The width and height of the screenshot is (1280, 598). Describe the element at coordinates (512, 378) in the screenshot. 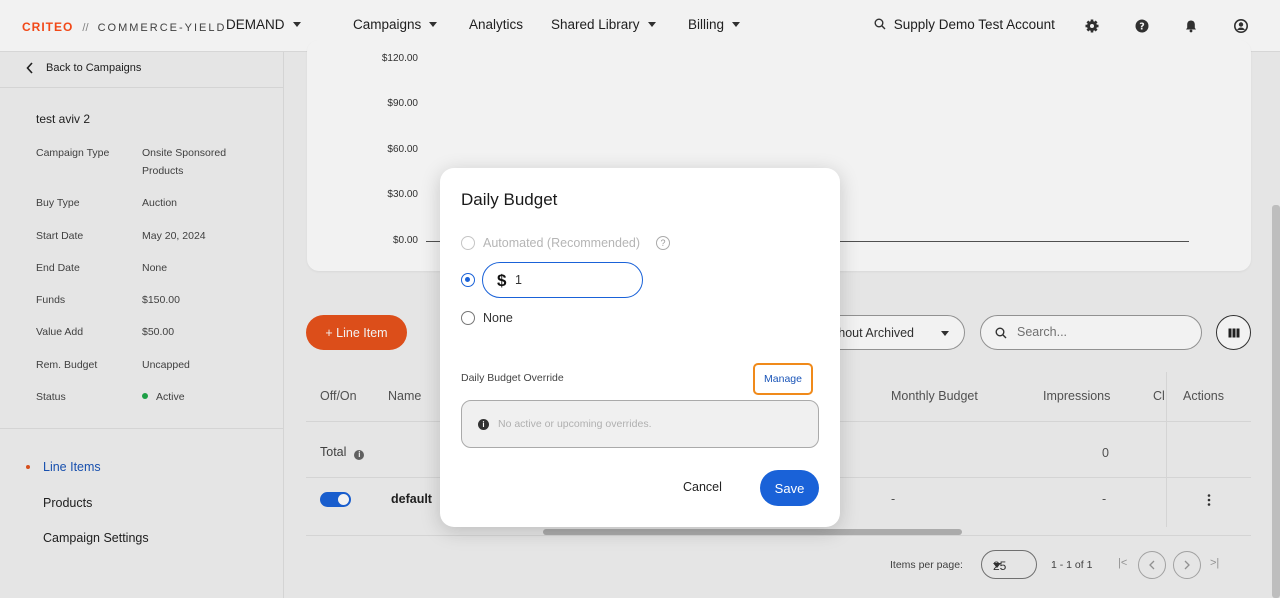

I see `override-label: Daily Budget Override` at that location.